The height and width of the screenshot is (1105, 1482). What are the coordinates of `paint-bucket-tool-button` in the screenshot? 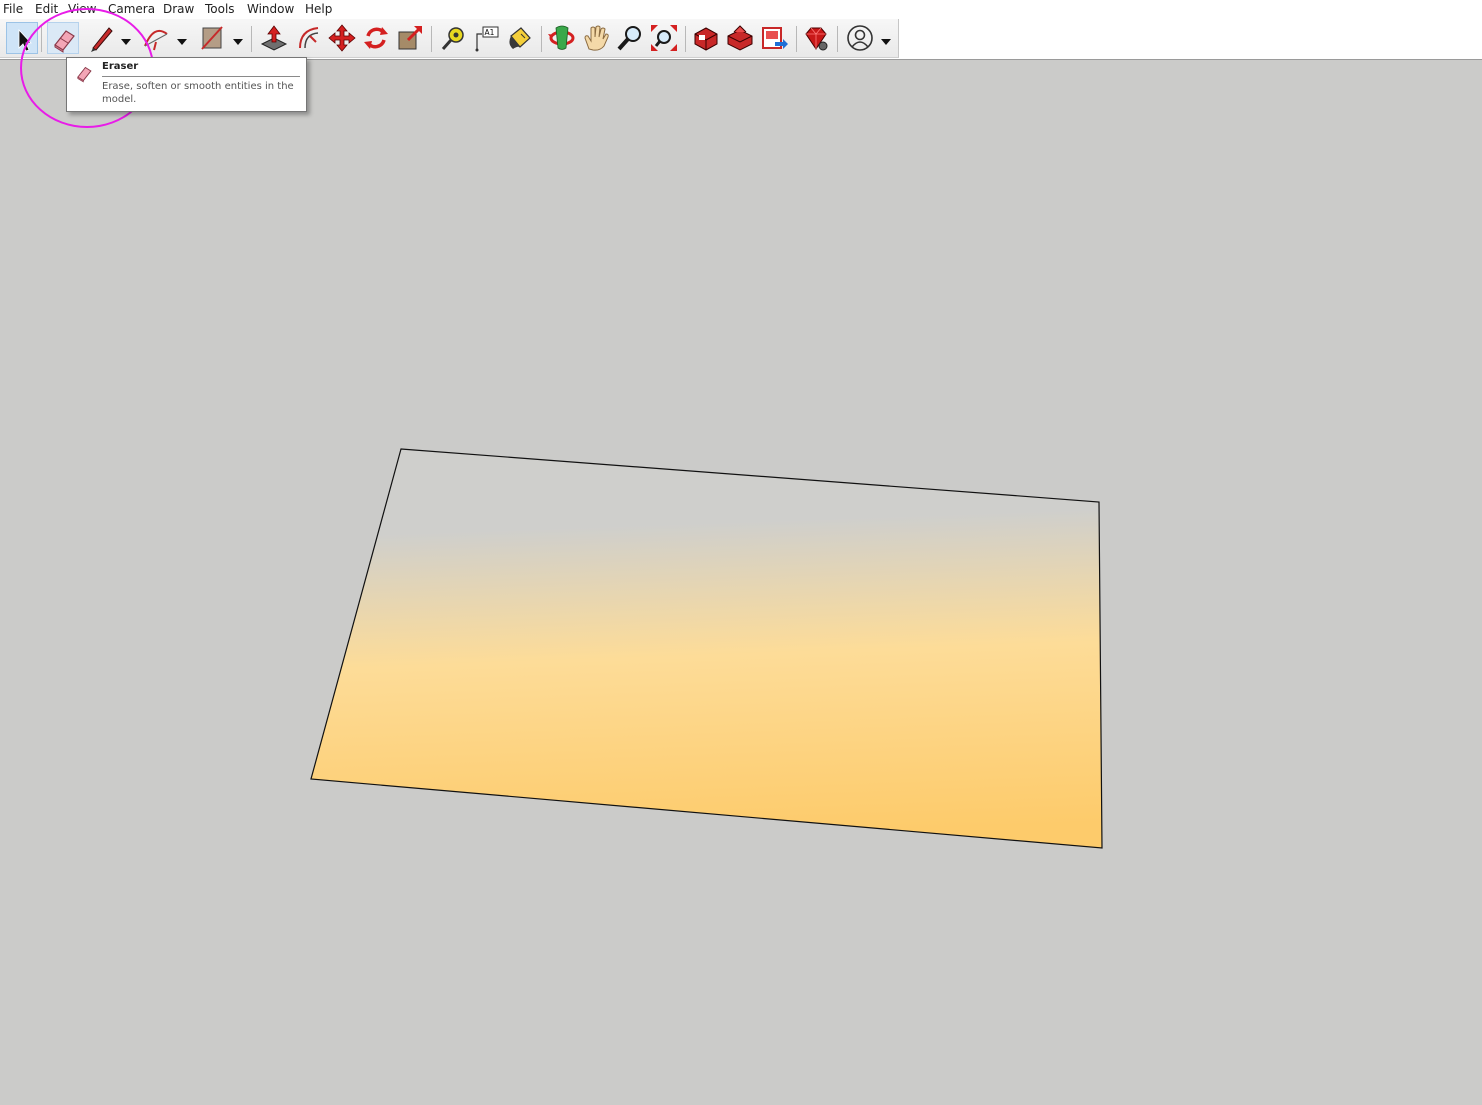 It's located at (519, 38).